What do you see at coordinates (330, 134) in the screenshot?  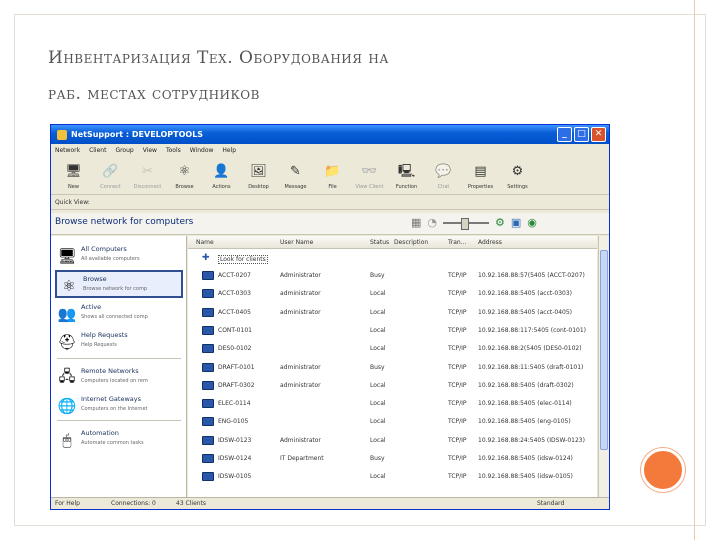 I see `window-titlebar: NetSupport : DEVELOPTOOLS _ □ ✕` at bounding box center [330, 134].